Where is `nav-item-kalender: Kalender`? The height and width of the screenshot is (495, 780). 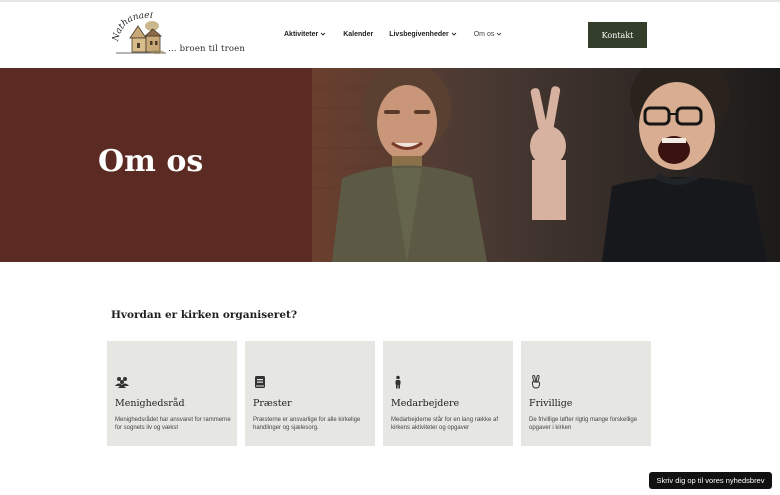
nav-item-kalender: Kalender is located at coordinates (358, 34).